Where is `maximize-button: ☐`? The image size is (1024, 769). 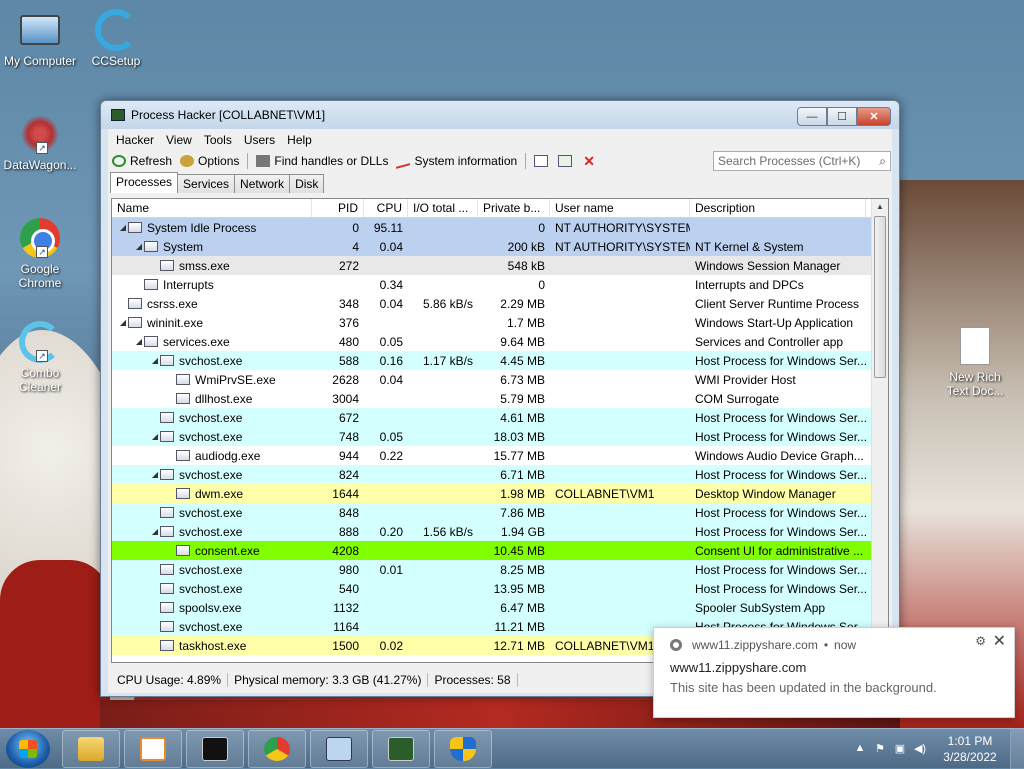 maximize-button: ☐ is located at coordinates (842, 116).